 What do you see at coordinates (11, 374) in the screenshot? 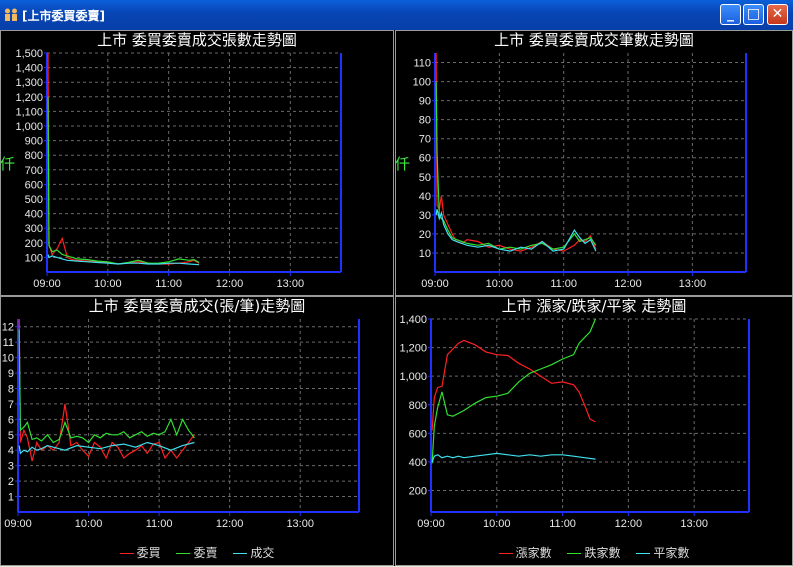
I see `y-tick-label: 9` at bounding box center [11, 374].